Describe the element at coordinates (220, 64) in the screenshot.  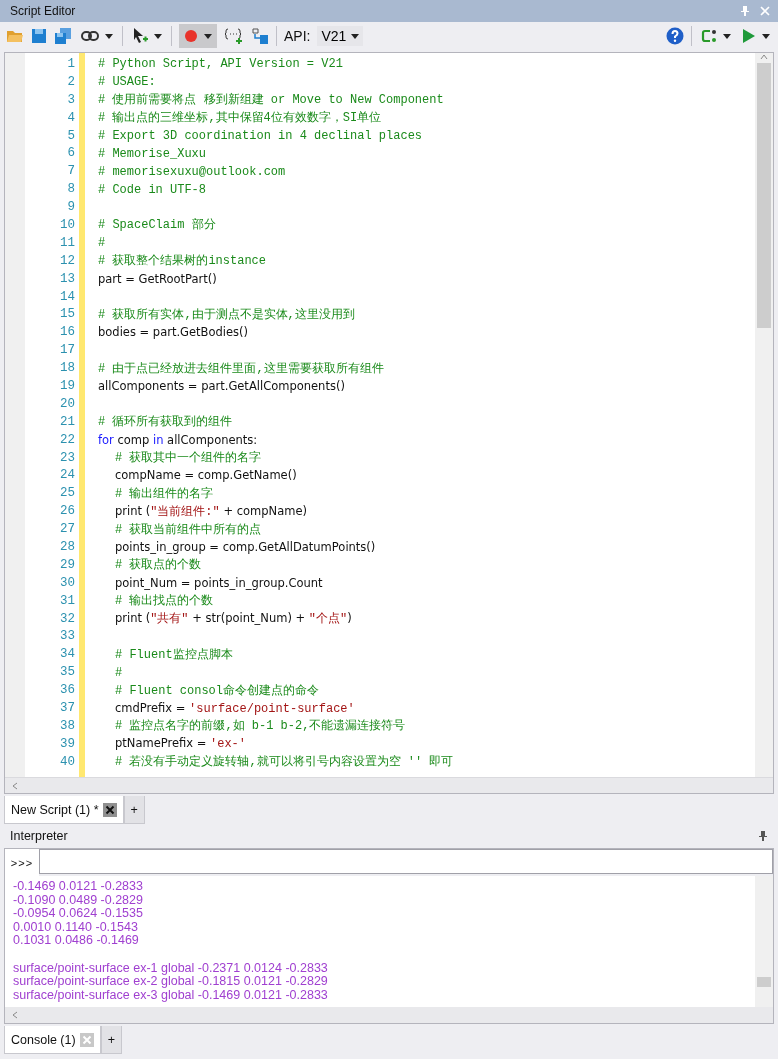
I see `code-token: # Python Script, API Version = V21` at that location.